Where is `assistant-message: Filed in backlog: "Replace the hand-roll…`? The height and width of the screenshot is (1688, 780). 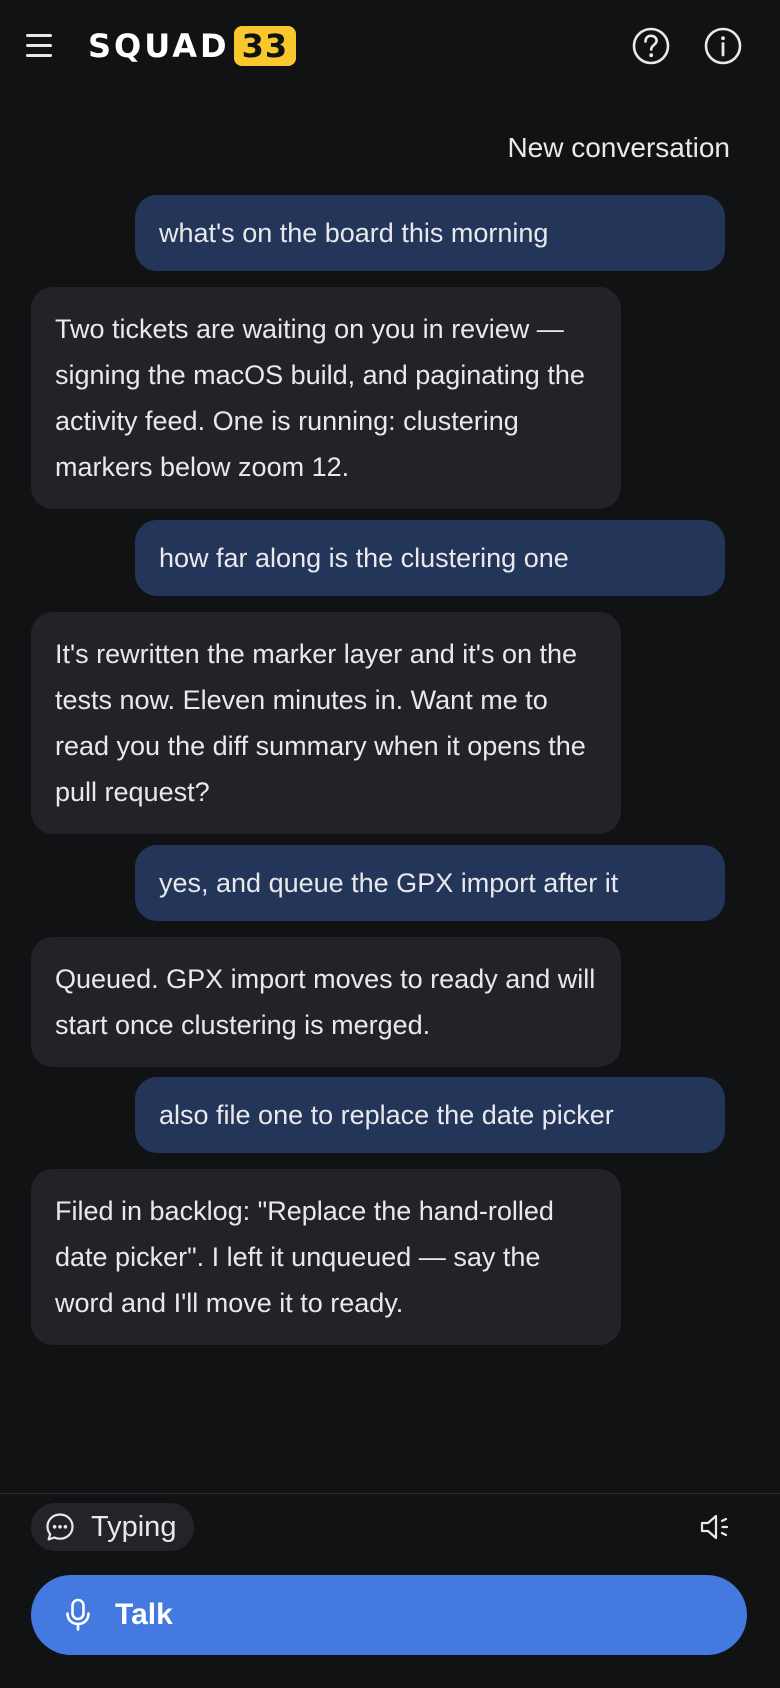 assistant-message: Filed in backlog: "Replace the hand-roll… is located at coordinates (326, 1257).